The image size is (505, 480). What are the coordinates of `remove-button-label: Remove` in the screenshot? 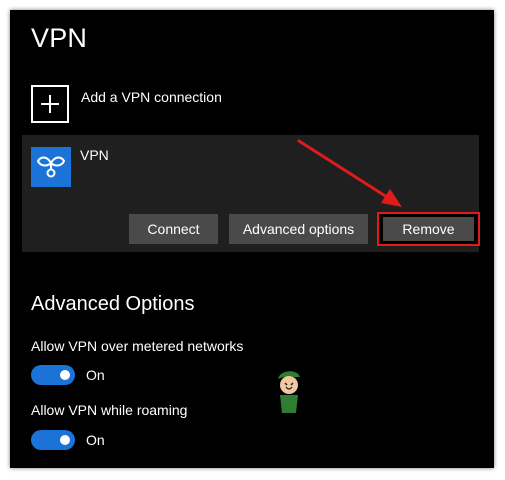 It's located at (428, 229).